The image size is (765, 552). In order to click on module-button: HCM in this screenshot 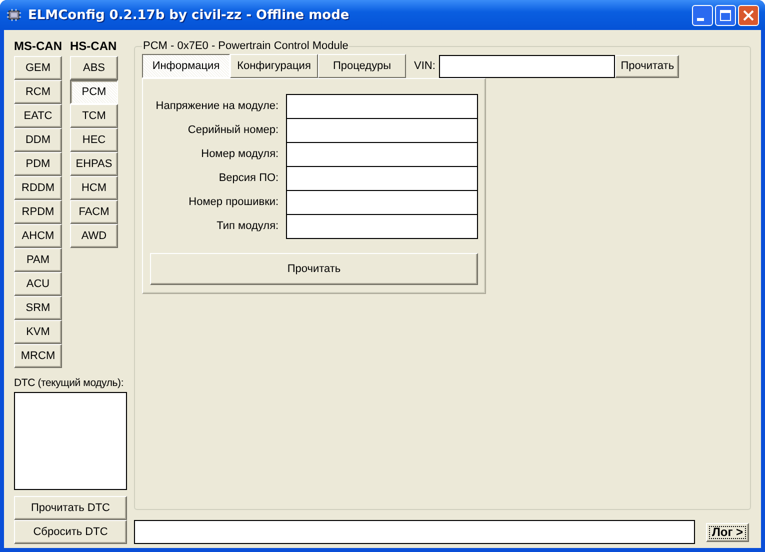, I will do `click(94, 188)`.